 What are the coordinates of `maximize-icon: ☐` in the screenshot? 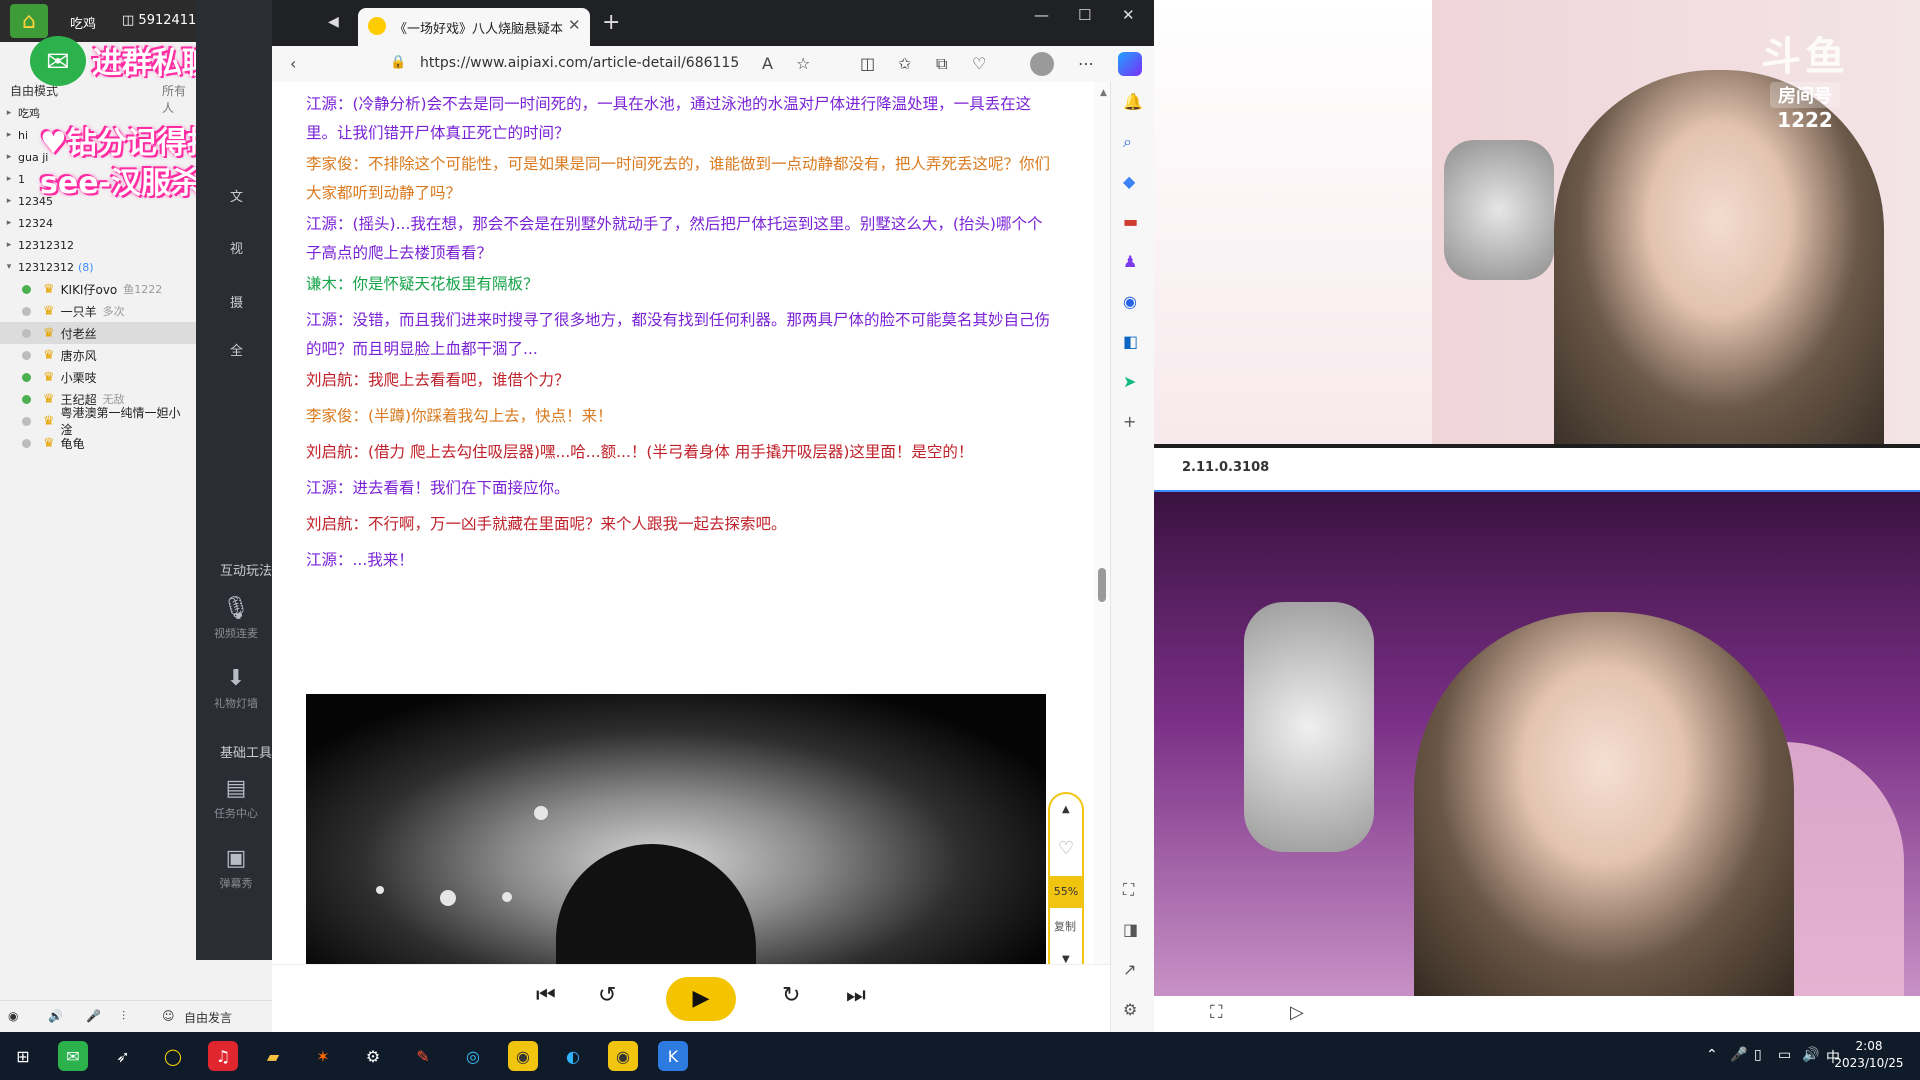 It's located at (1084, 15).